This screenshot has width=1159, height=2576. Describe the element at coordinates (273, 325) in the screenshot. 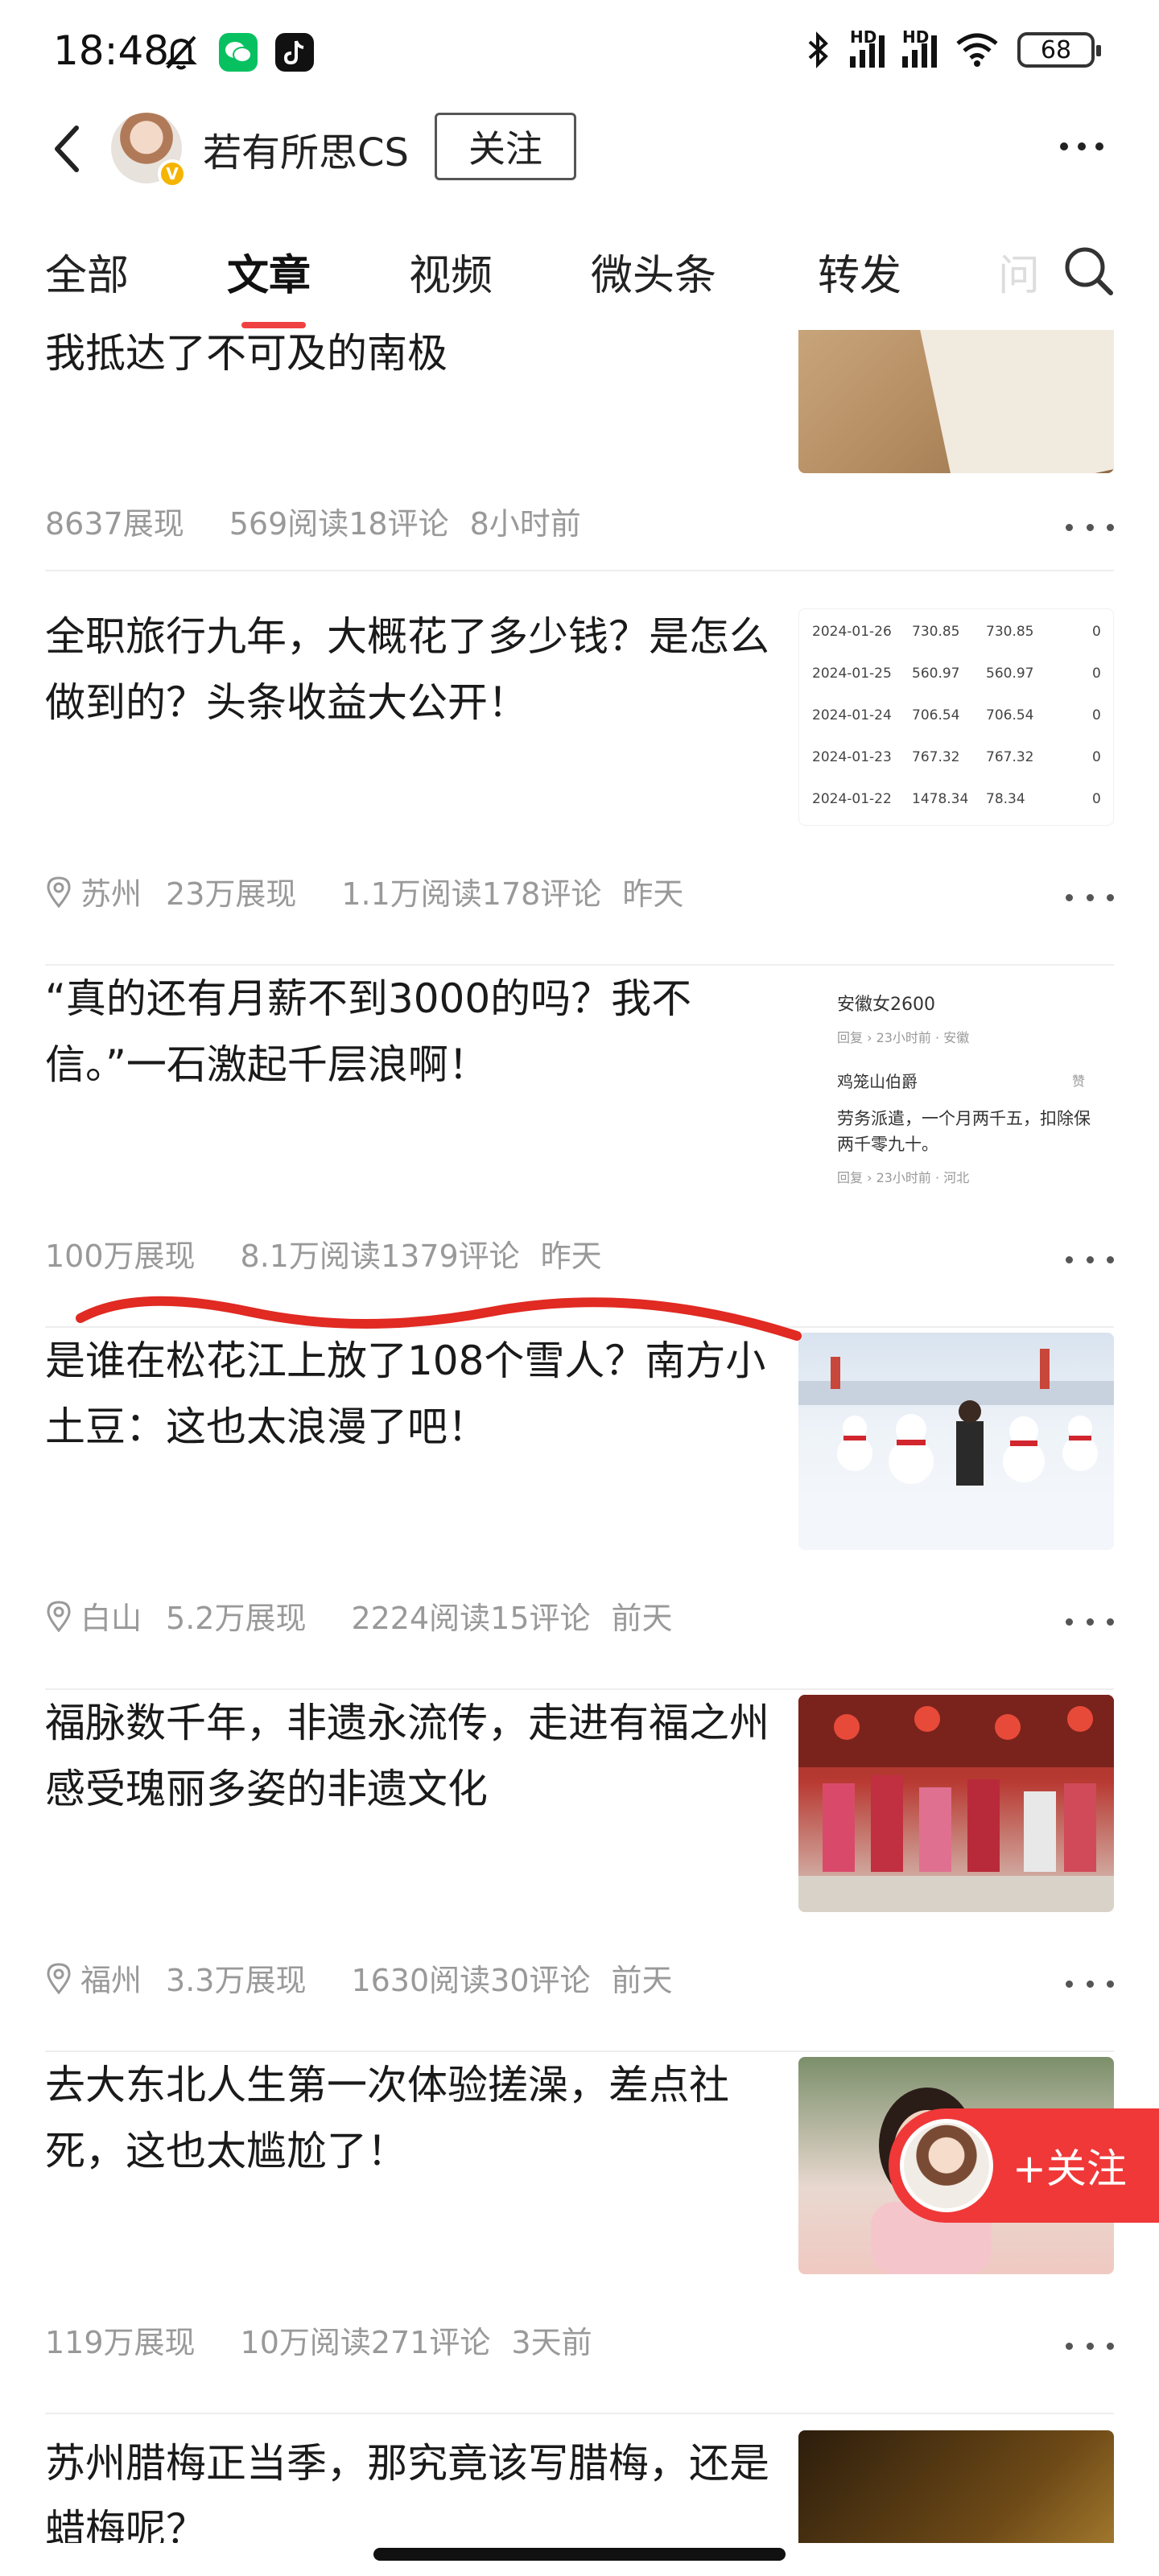

I see `active-tab-indicator` at that location.